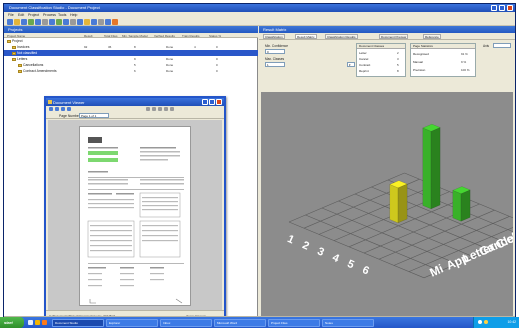 The height and width of the screenshot is (328, 519). Describe the element at coordinates (275, 51) in the screenshot. I see `min-confidence-field: 0` at that location.